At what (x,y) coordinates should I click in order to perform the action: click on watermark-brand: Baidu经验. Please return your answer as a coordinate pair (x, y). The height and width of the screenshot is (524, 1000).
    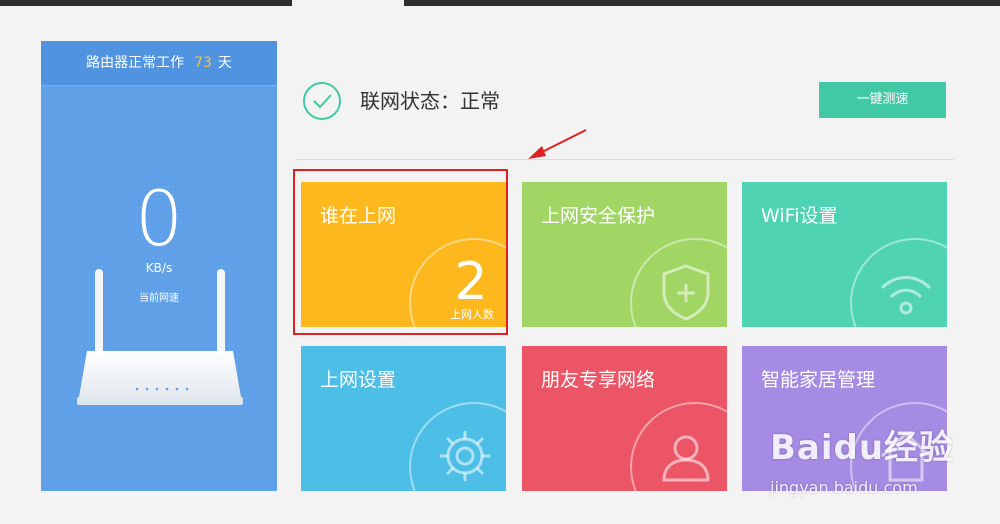
    Looking at the image, I should click on (862, 448).